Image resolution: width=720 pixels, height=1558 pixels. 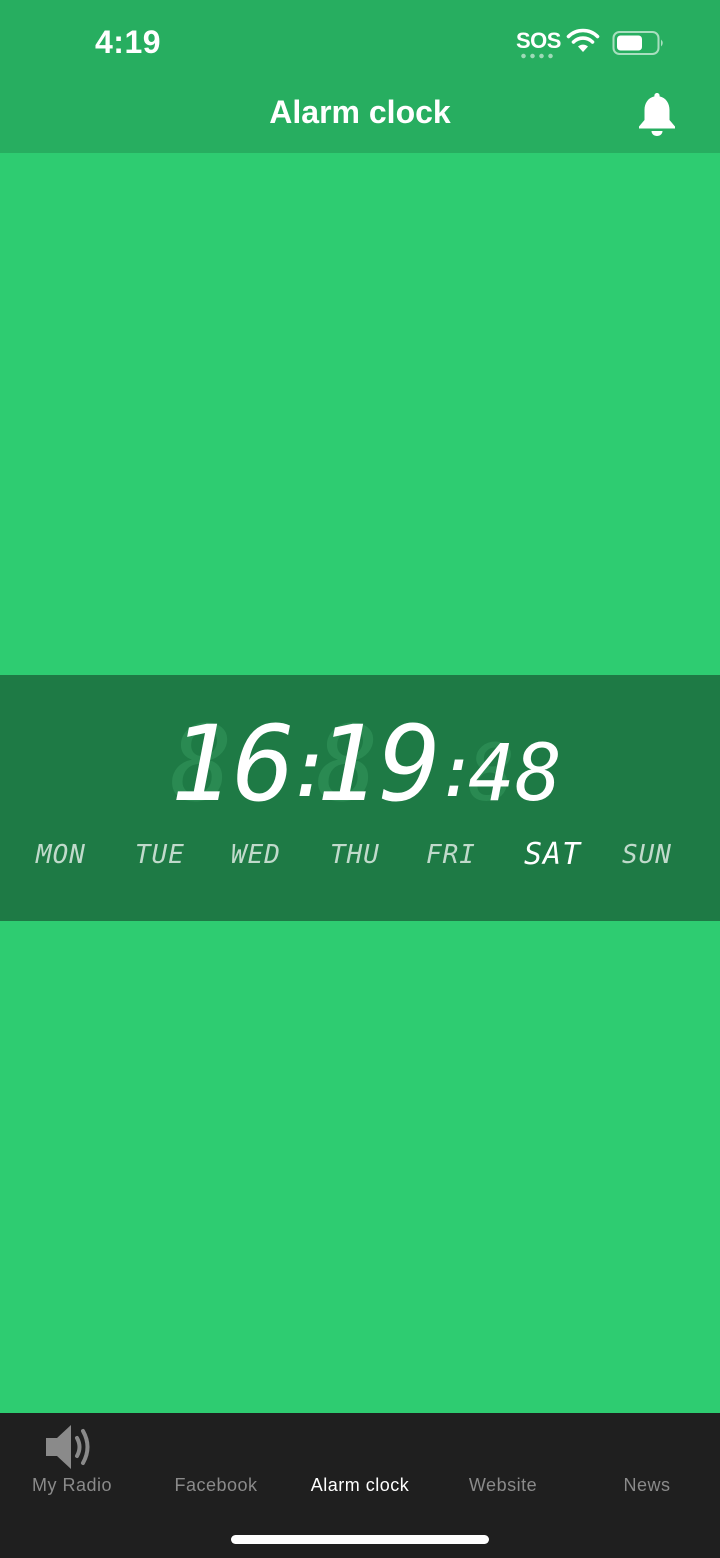 What do you see at coordinates (537, 56) in the screenshot?
I see `signal-dots` at bounding box center [537, 56].